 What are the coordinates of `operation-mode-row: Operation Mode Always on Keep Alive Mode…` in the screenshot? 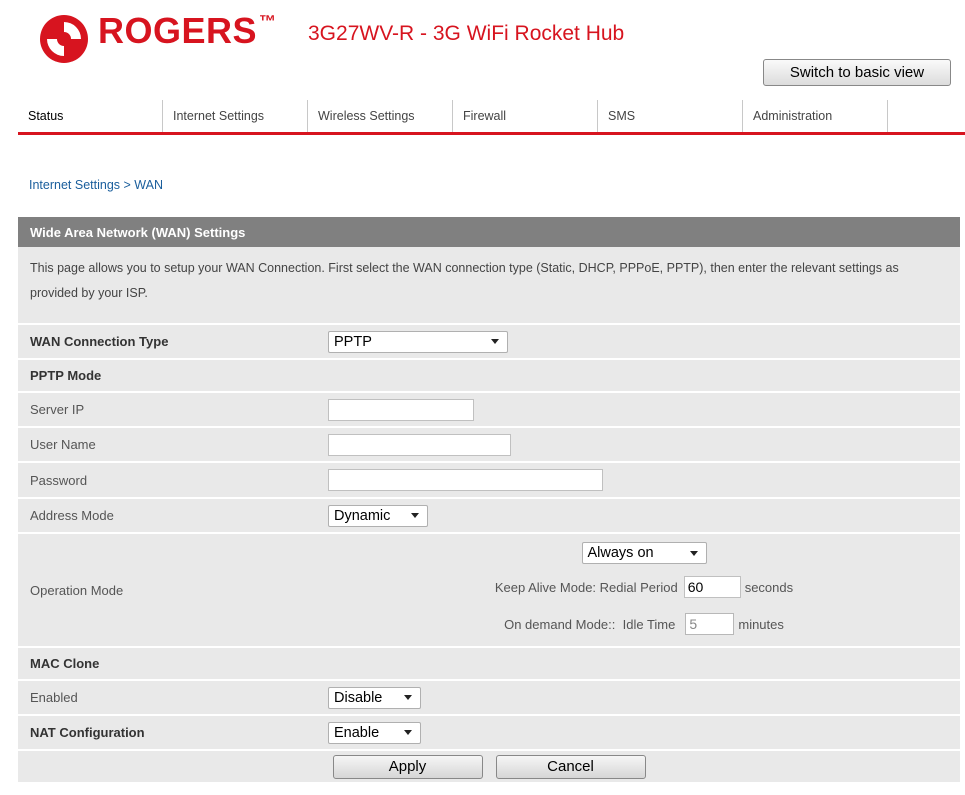 It's located at (489, 589).